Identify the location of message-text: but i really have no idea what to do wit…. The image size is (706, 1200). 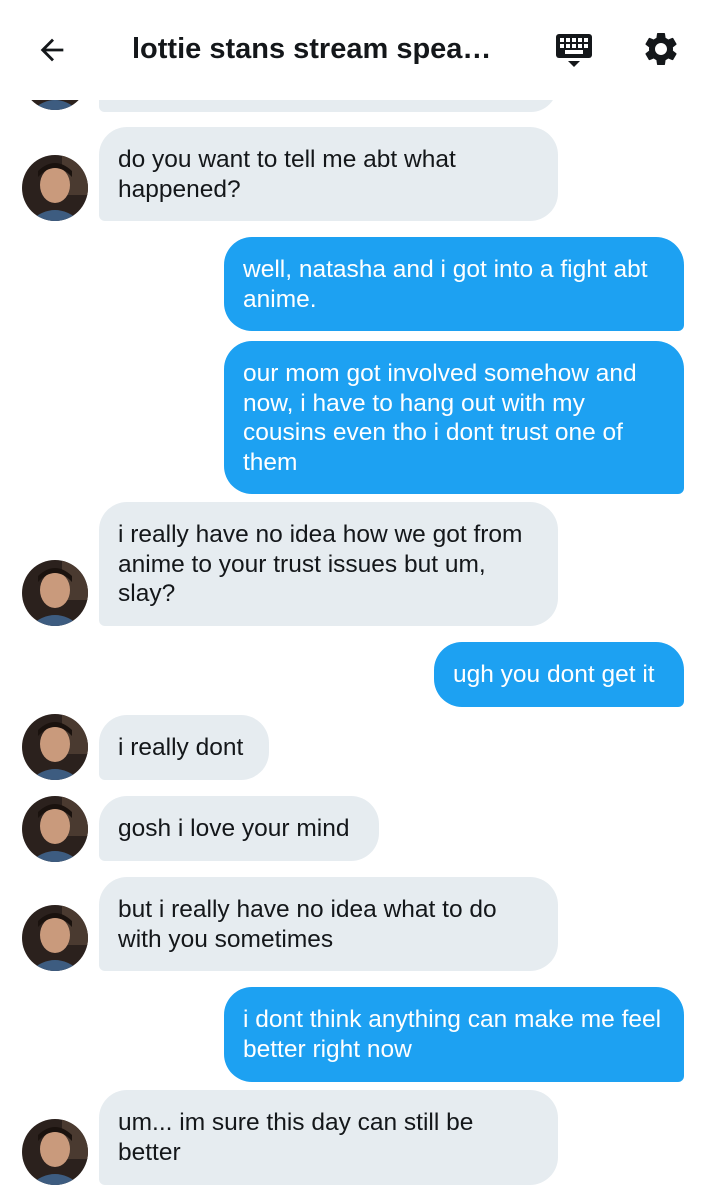
(307, 924).